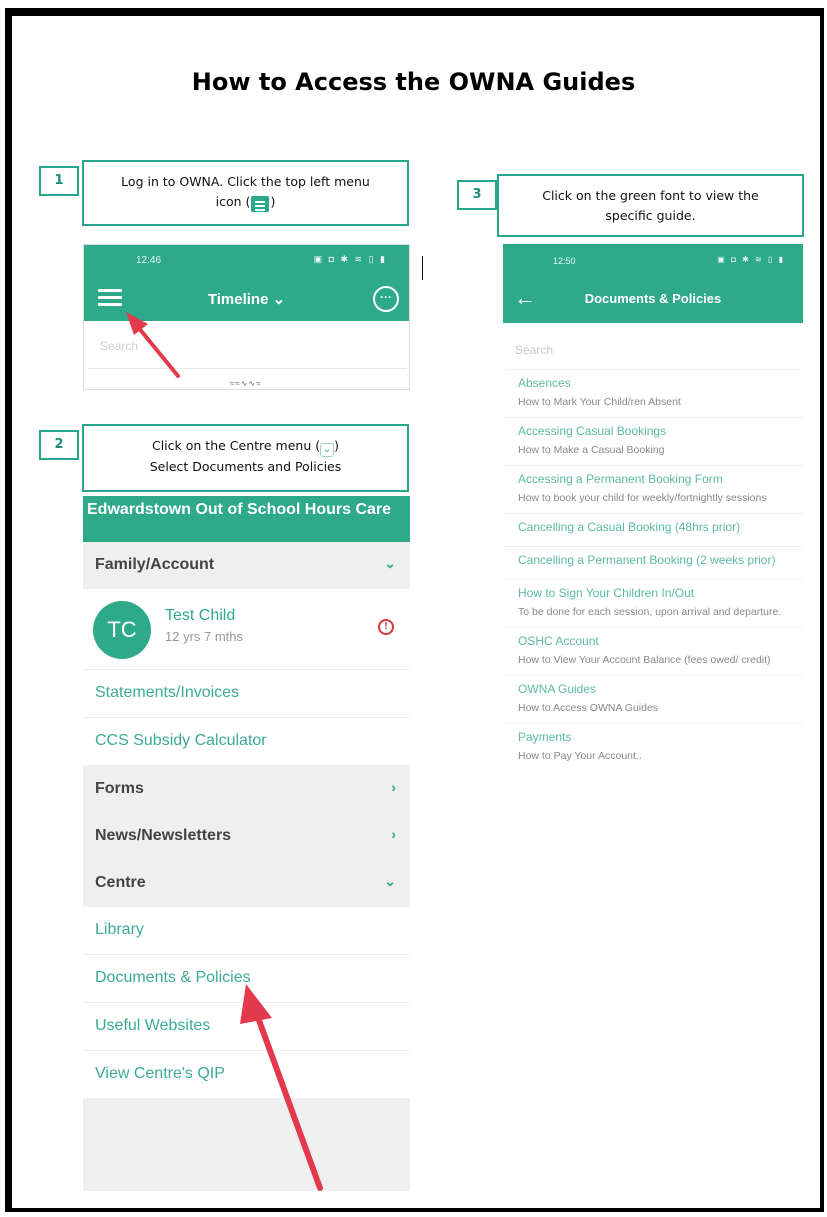  What do you see at coordinates (580, 756) in the screenshot?
I see `guide-description: How to Pay Your Account..` at bounding box center [580, 756].